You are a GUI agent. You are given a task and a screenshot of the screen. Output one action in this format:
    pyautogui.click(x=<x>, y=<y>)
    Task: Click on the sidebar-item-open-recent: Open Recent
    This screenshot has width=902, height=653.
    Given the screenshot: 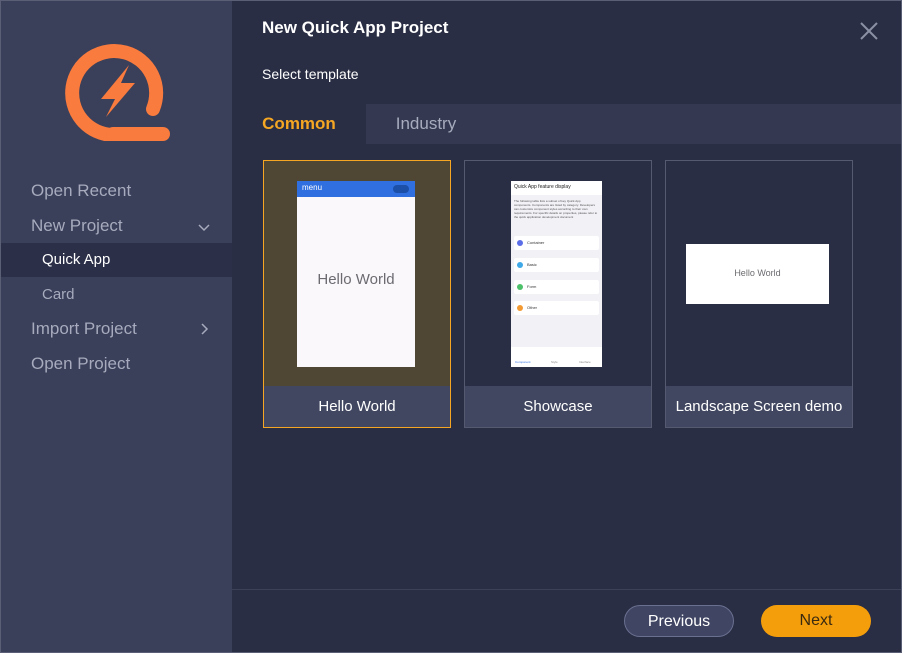 What is the action you would take?
    pyautogui.click(x=116, y=191)
    